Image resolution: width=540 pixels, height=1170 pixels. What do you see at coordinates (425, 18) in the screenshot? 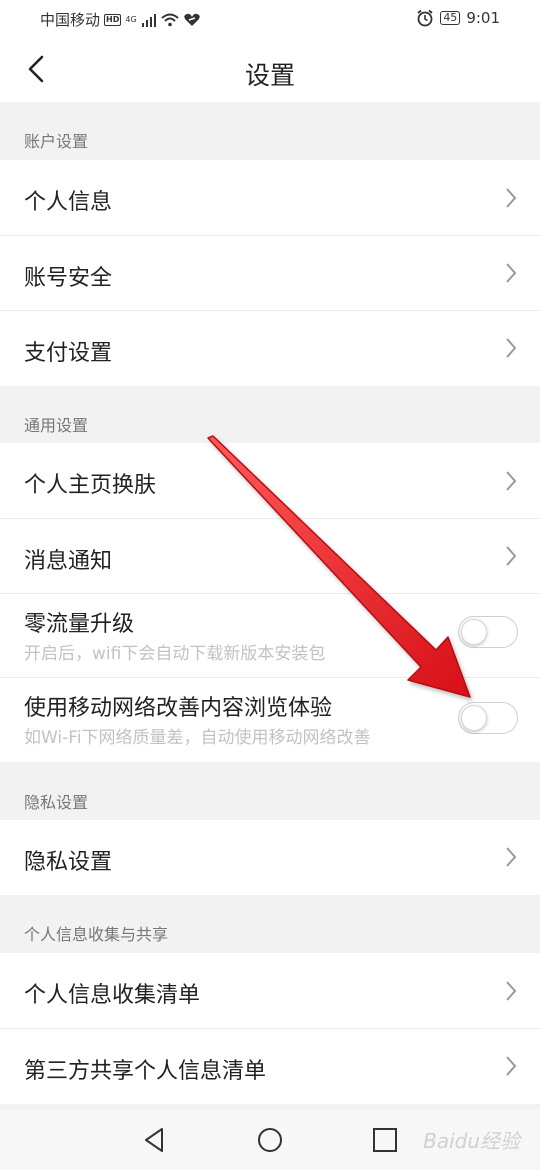
I see `alarm-icon` at bounding box center [425, 18].